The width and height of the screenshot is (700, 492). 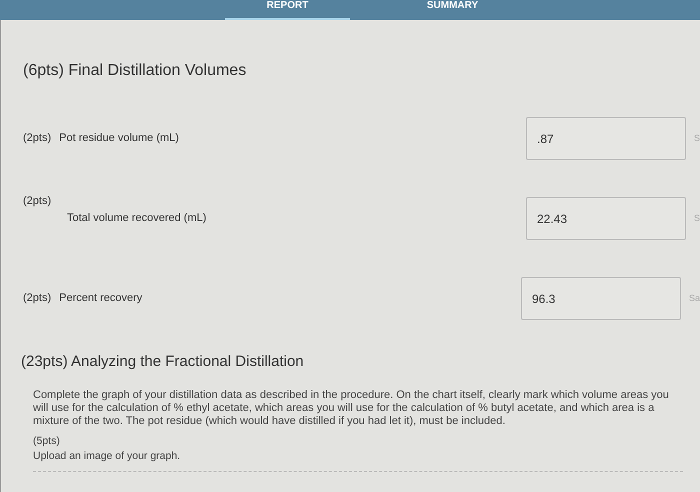 I want to click on tab: SUMMARY, so click(x=452, y=10).